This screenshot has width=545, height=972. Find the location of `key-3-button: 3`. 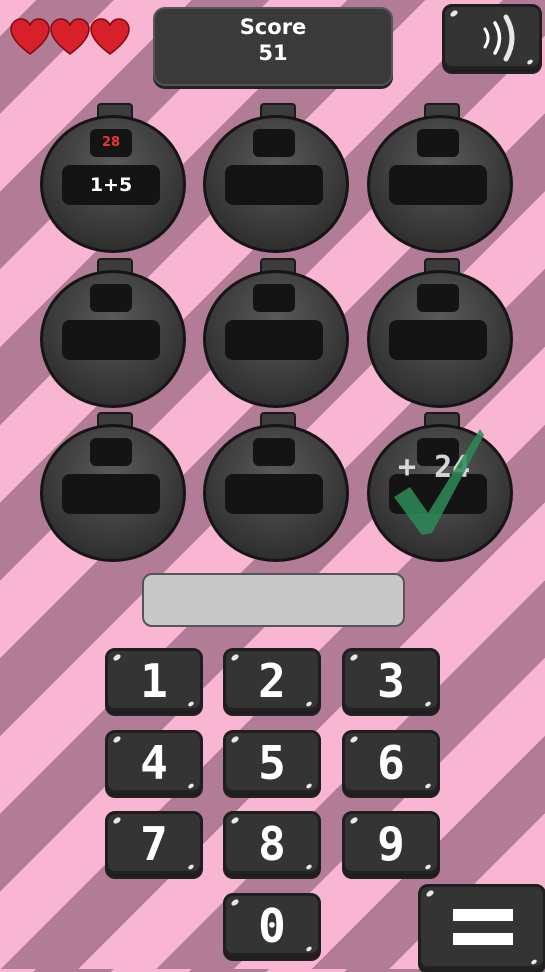

key-3-button: 3 is located at coordinates (391, 681).